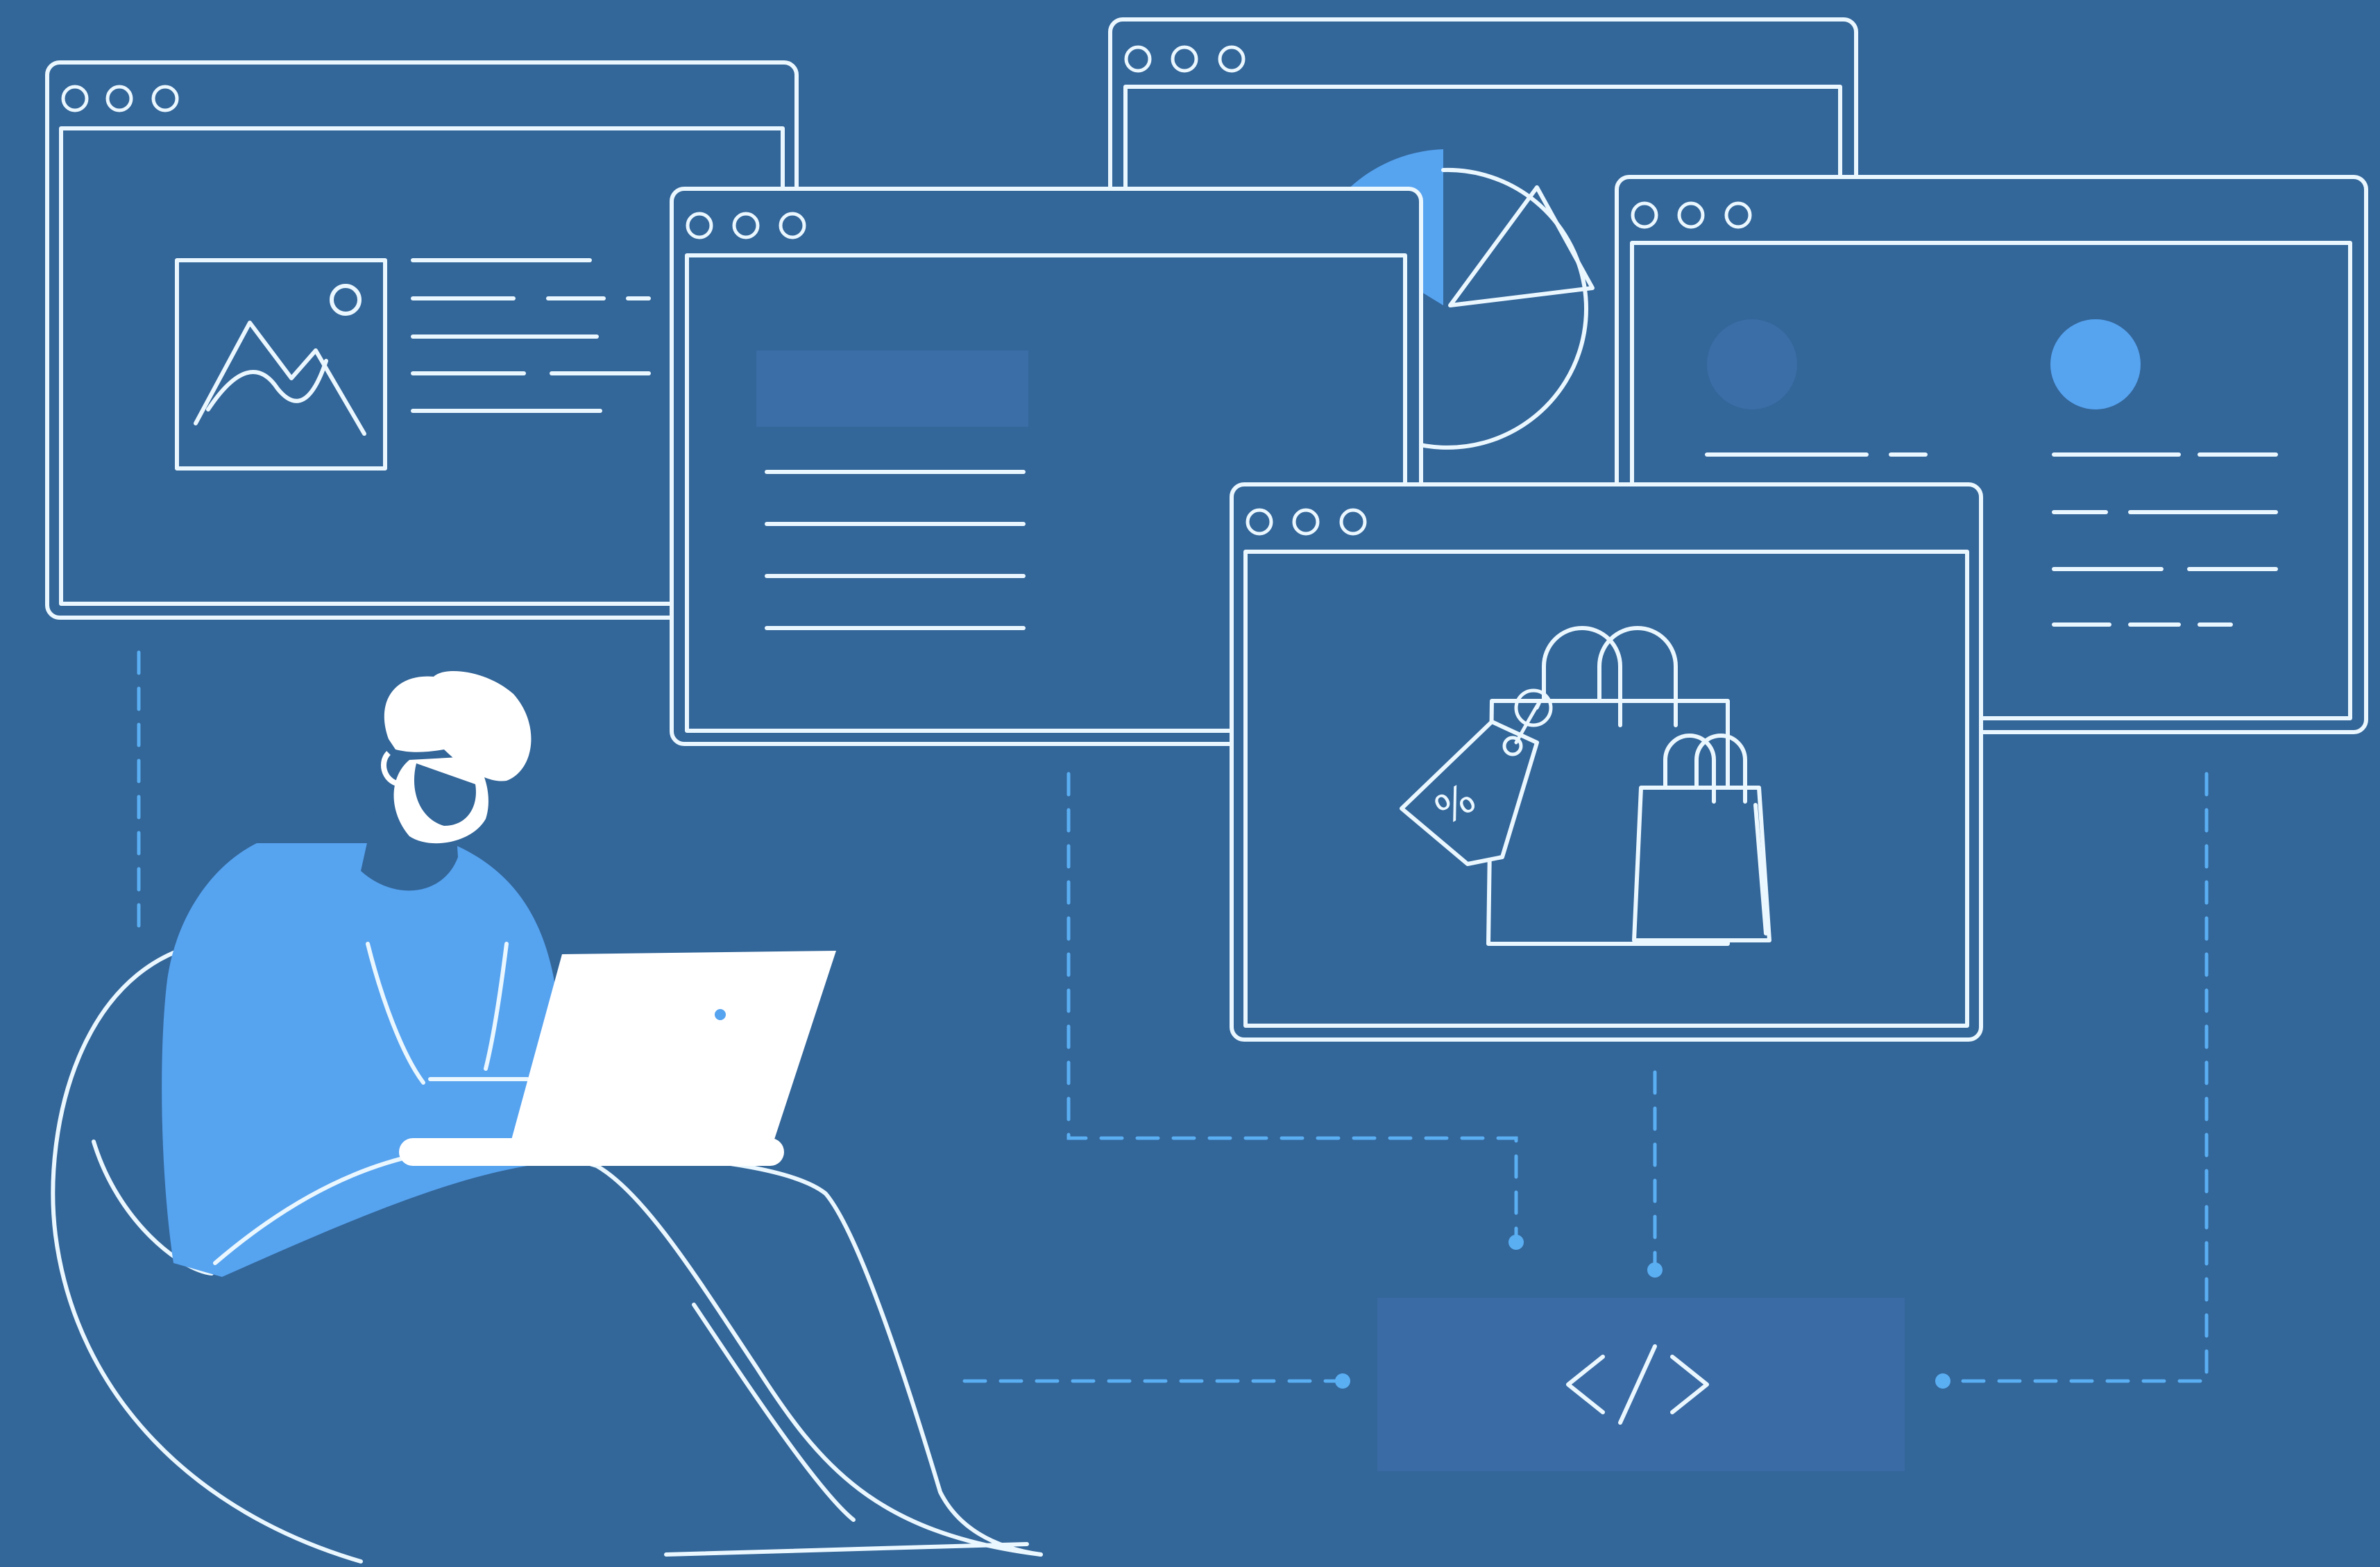 The height and width of the screenshot is (1567, 2380). What do you see at coordinates (1606, 762) in the screenshot?
I see `window-shop: %` at bounding box center [1606, 762].